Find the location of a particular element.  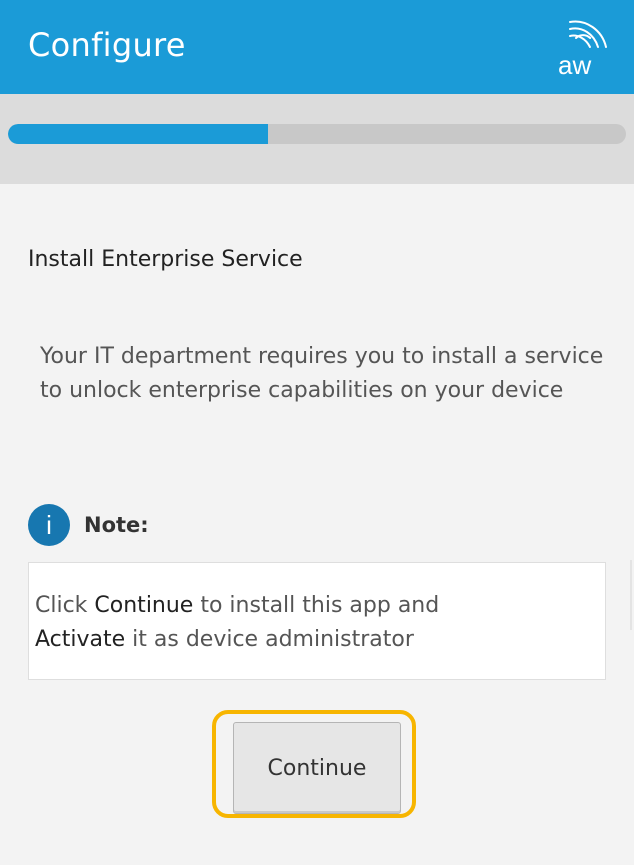

note-activate-emphasis: Activate is located at coordinates (80, 639).